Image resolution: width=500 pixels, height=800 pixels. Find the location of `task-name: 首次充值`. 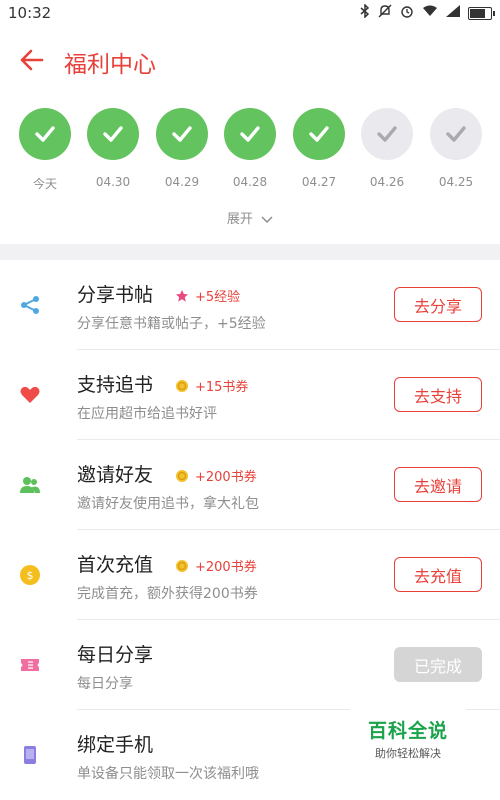

task-name: 首次充值 is located at coordinates (115, 565).